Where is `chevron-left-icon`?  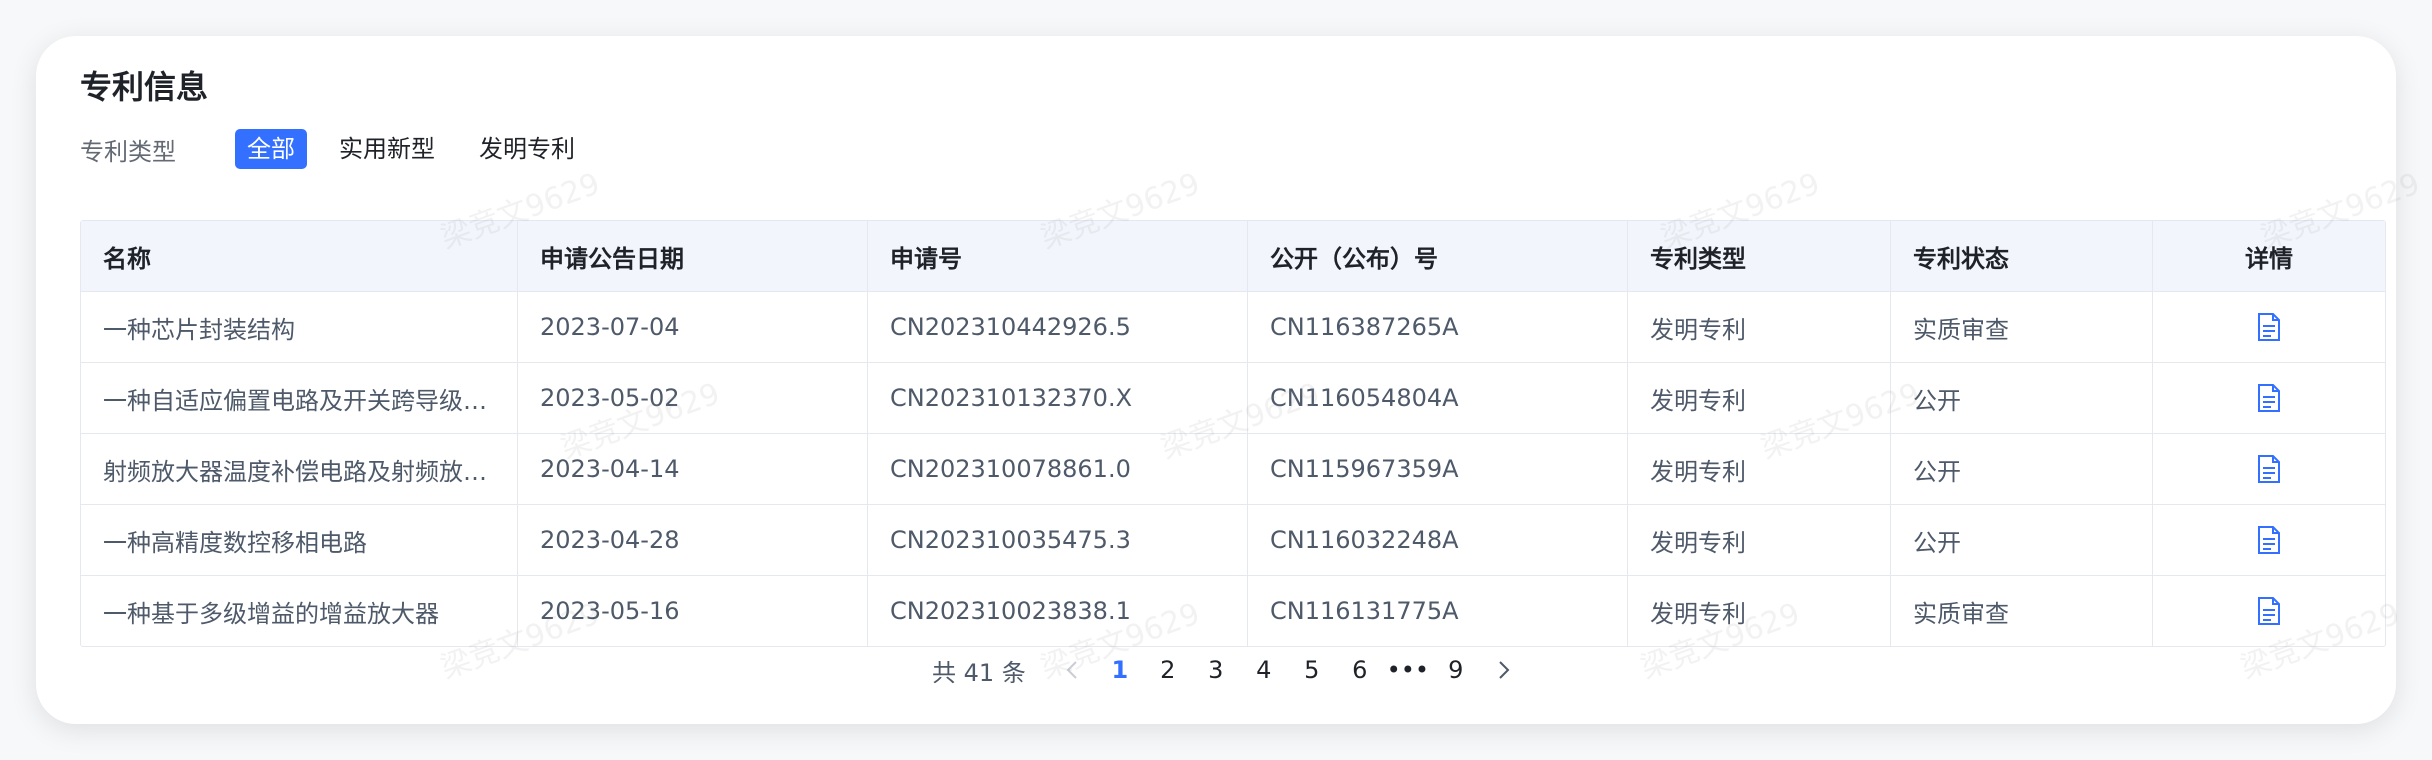 chevron-left-icon is located at coordinates (1071, 670).